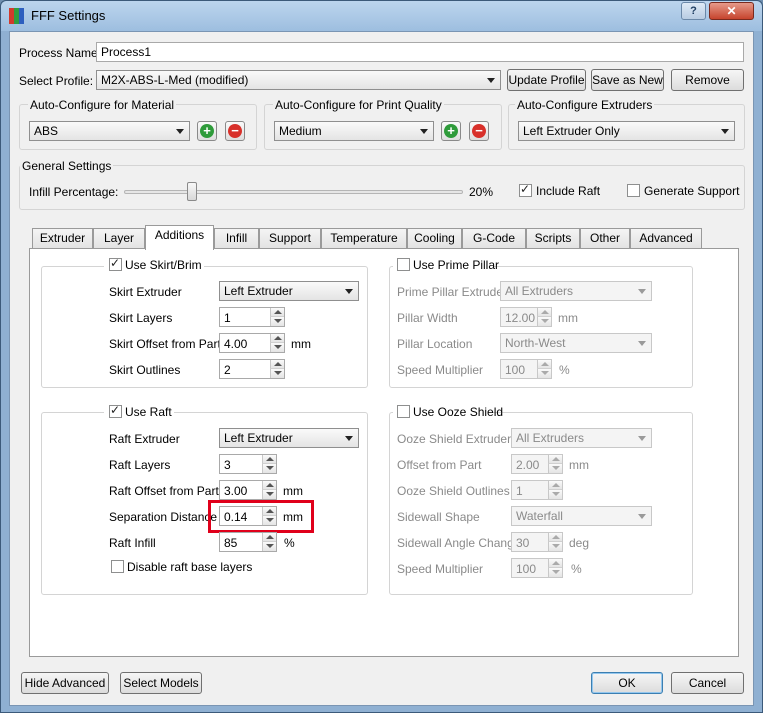 The width and height of the screenshot is (763, 713). I want to click on skirt-layers-spinbox: 1, so click(252, 317).